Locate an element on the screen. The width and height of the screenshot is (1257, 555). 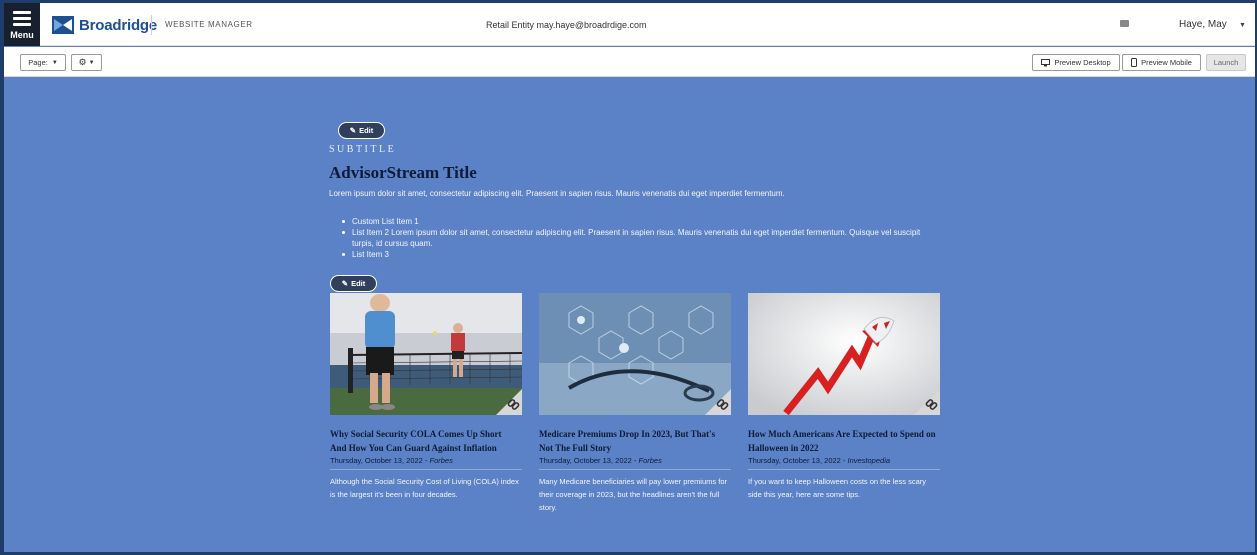
broadridge-logo: Broadridge is located at coordinates (104, 25).